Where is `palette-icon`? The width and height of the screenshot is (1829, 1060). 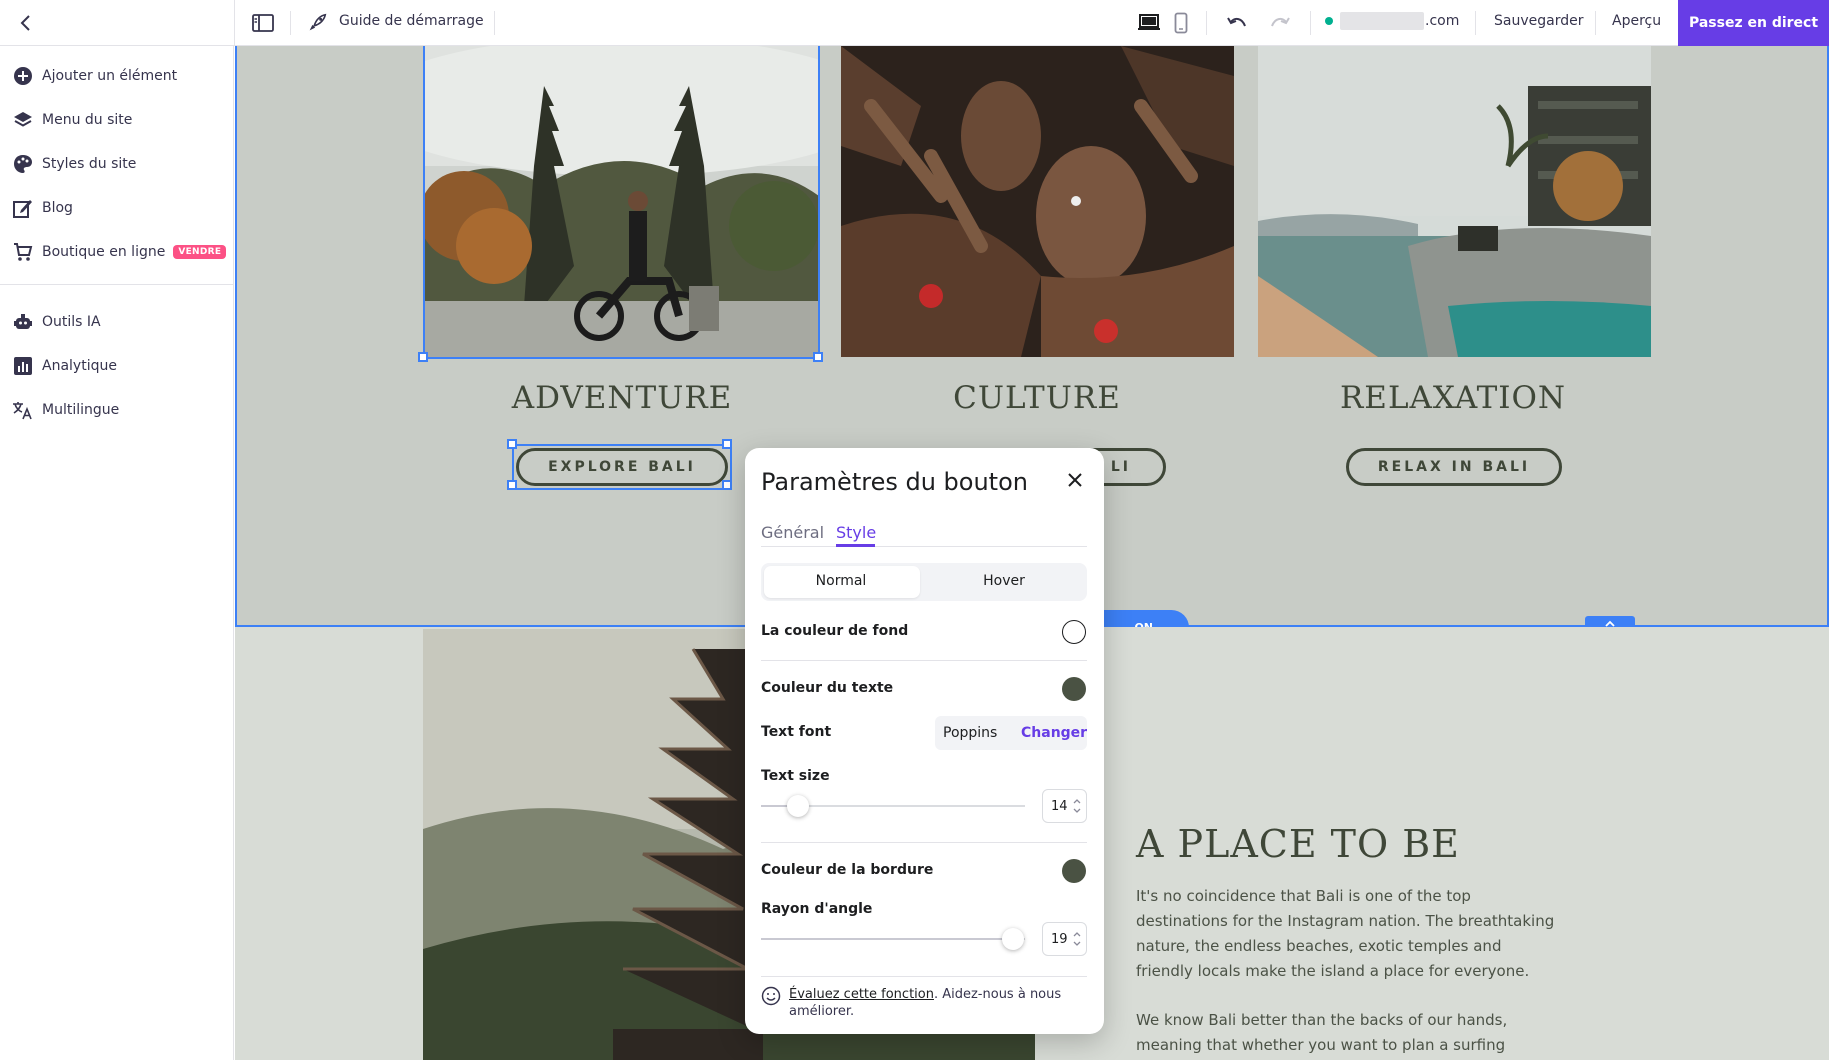 palette-icon is located at coordinates (23, 164).